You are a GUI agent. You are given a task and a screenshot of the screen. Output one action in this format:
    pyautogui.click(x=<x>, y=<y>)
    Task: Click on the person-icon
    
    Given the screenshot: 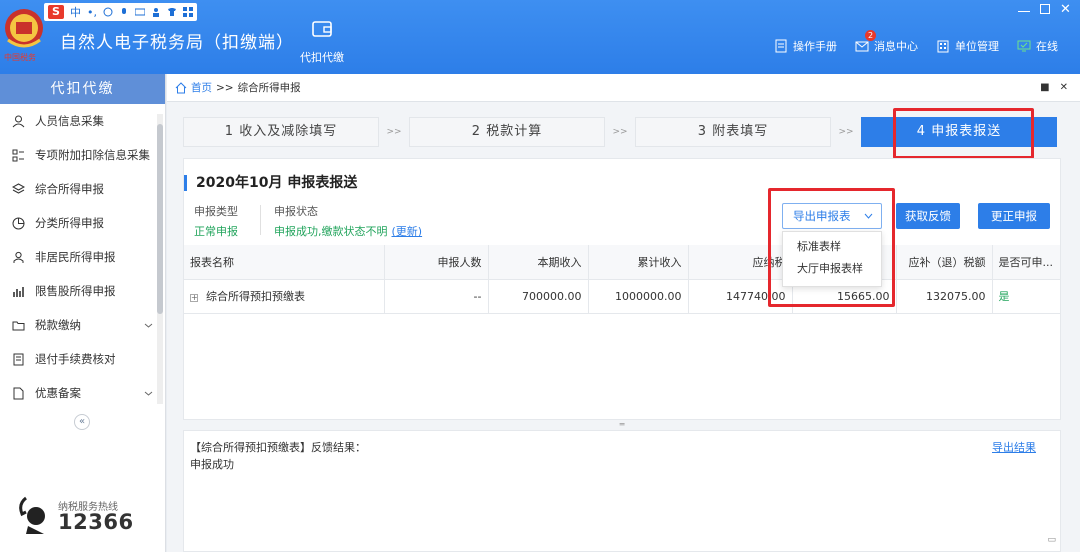 What is the action you would take?
    pyautogui.click(x=18, y=121)
    